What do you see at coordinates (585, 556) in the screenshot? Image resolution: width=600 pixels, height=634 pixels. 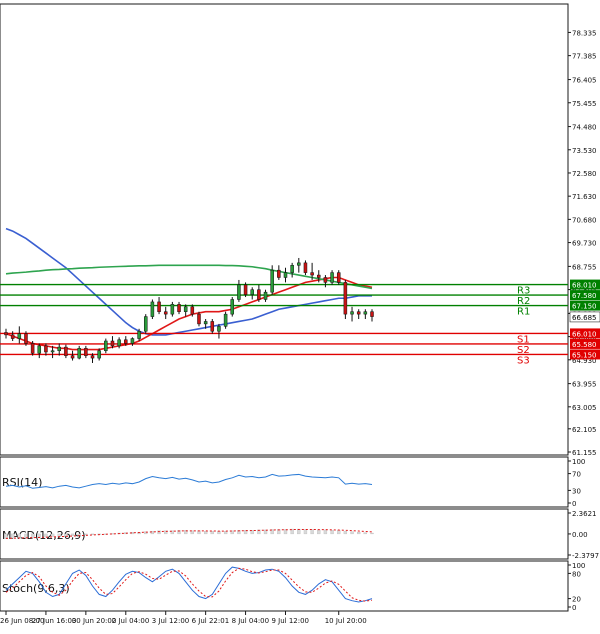 I see `macd-tick-label: -2.3797` at bounding box center [585, 556].